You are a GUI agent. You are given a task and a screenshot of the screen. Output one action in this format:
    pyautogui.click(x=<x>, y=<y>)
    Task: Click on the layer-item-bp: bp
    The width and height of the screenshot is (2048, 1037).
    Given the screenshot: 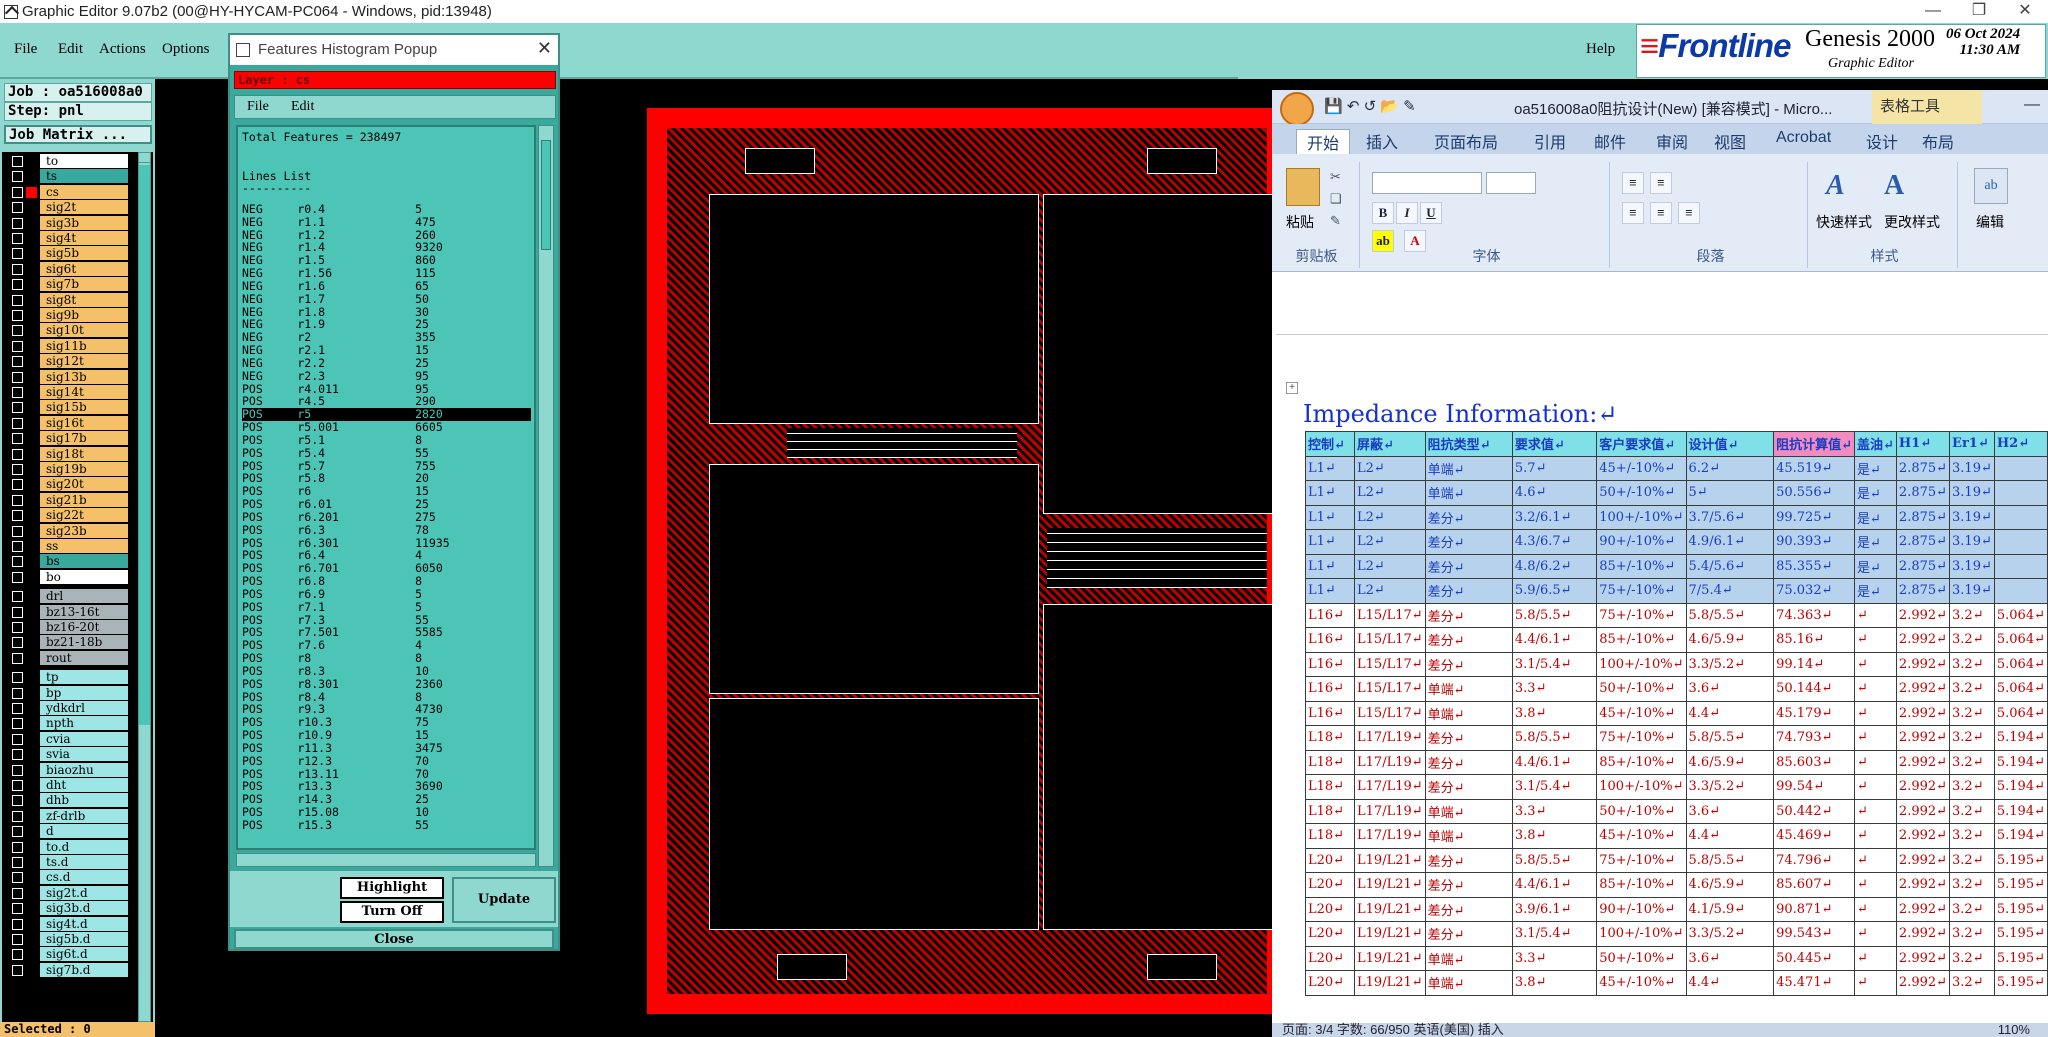 What is the action you would take?
    pyautogui.click(x=67, y=693)
    